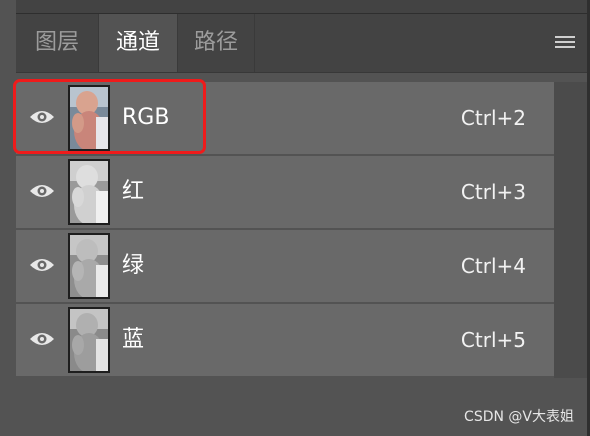 The height and width of the screenshot is (436, 590). What do you see at coordinates (565, 43) in the screenshot?
I see `hamburger-menu-icon` at bounding box center [565, 43].